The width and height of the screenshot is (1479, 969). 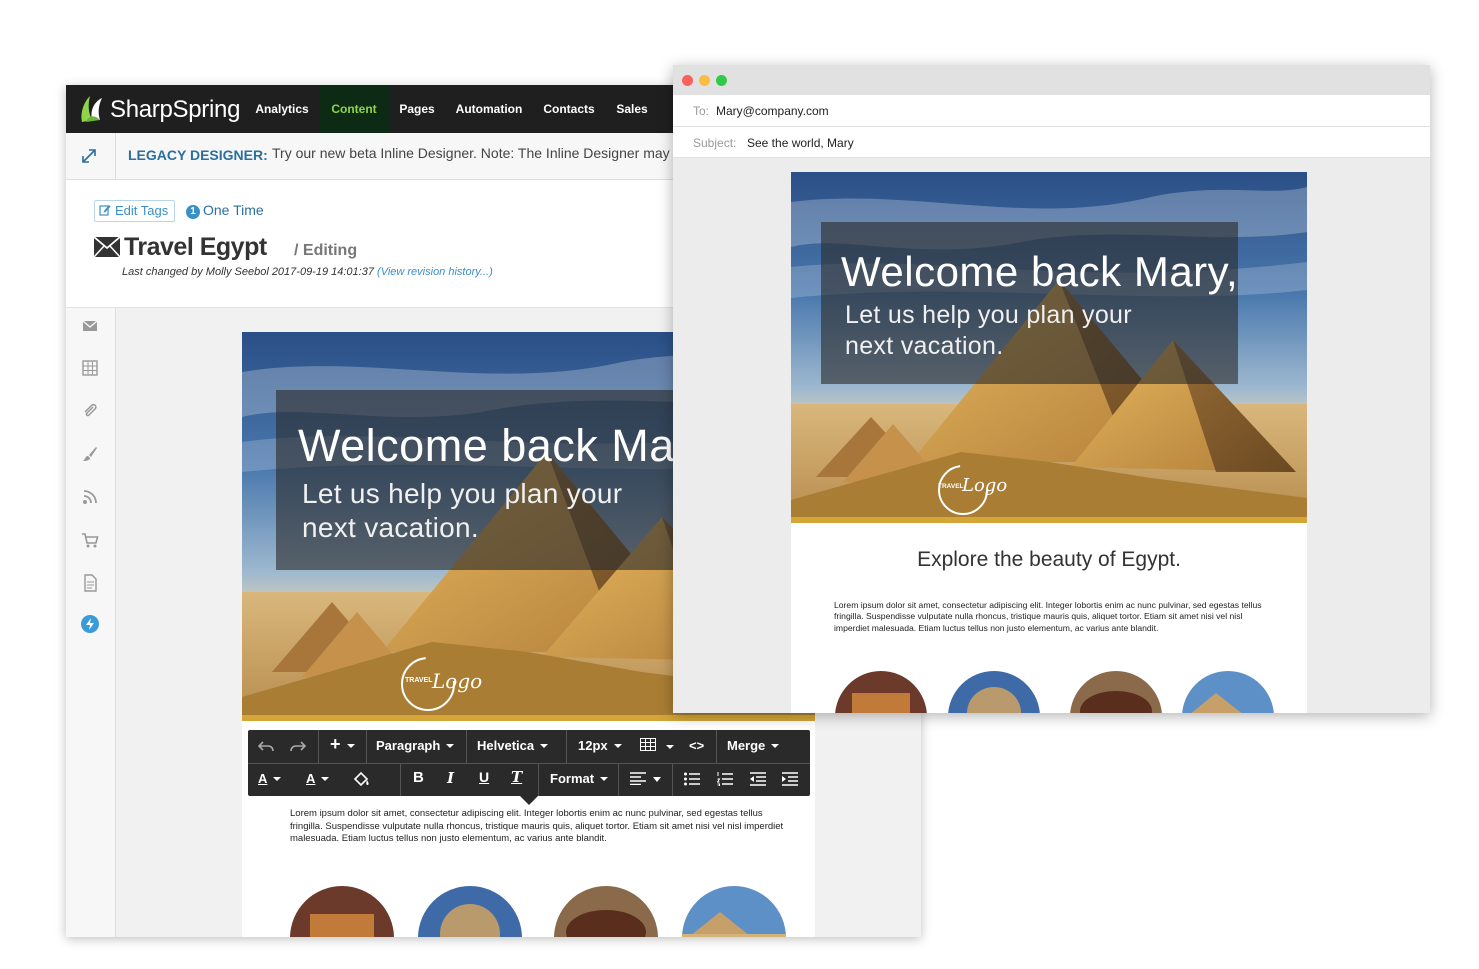 What do you see at coordinates (1051, 111) in the screenshot?
I see `to-row: To: Mary@company.com` at bounding box center [1051, 111].